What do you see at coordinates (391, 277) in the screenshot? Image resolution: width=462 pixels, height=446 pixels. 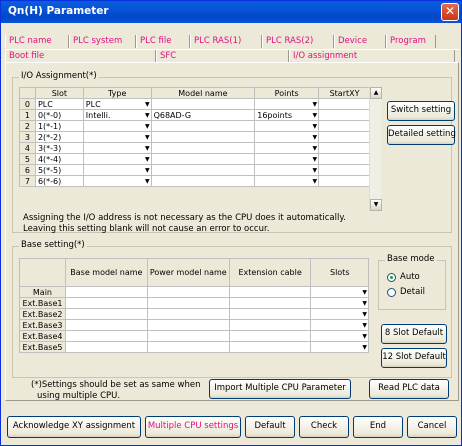 I see `auto-radio` at bounding box center [391, 277].